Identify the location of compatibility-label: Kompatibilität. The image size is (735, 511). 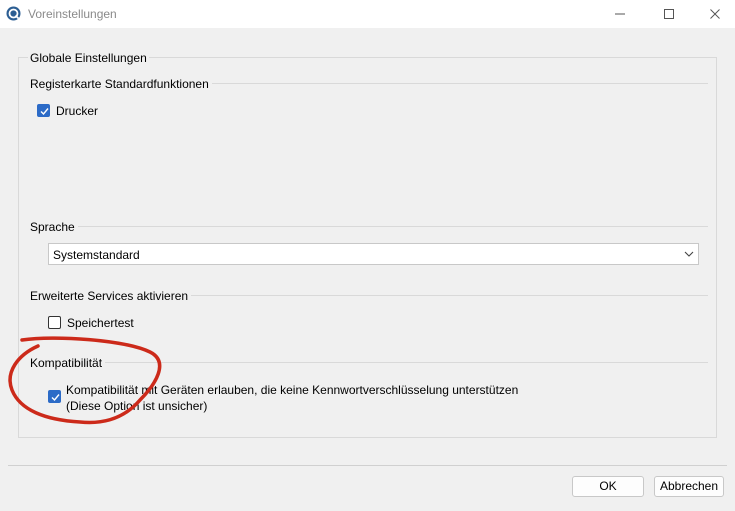
(68, 363).